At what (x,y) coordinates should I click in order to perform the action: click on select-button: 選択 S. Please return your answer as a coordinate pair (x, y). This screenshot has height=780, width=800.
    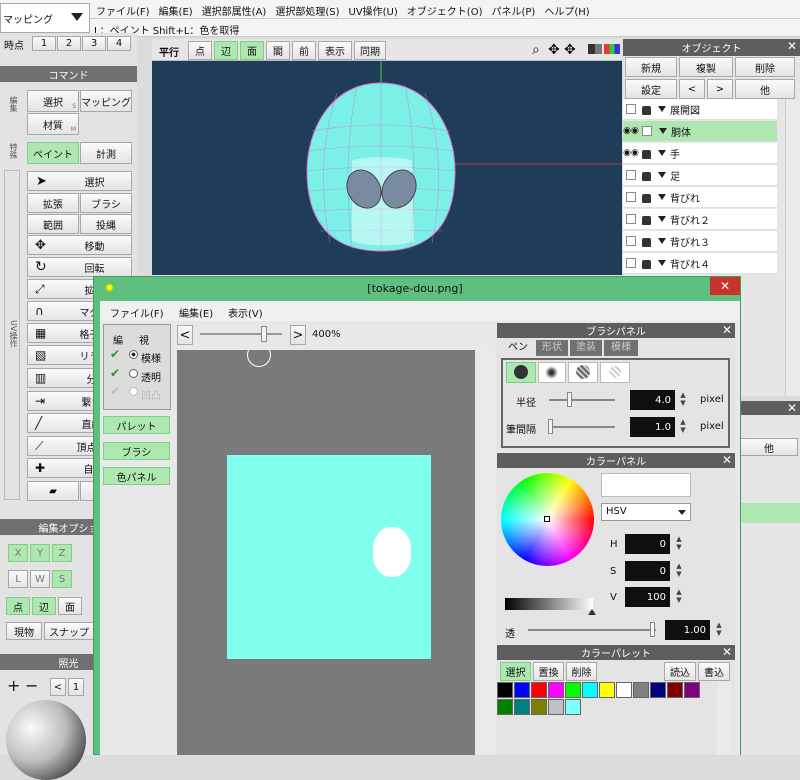
    Looking at the image, I should click on (53, 101).